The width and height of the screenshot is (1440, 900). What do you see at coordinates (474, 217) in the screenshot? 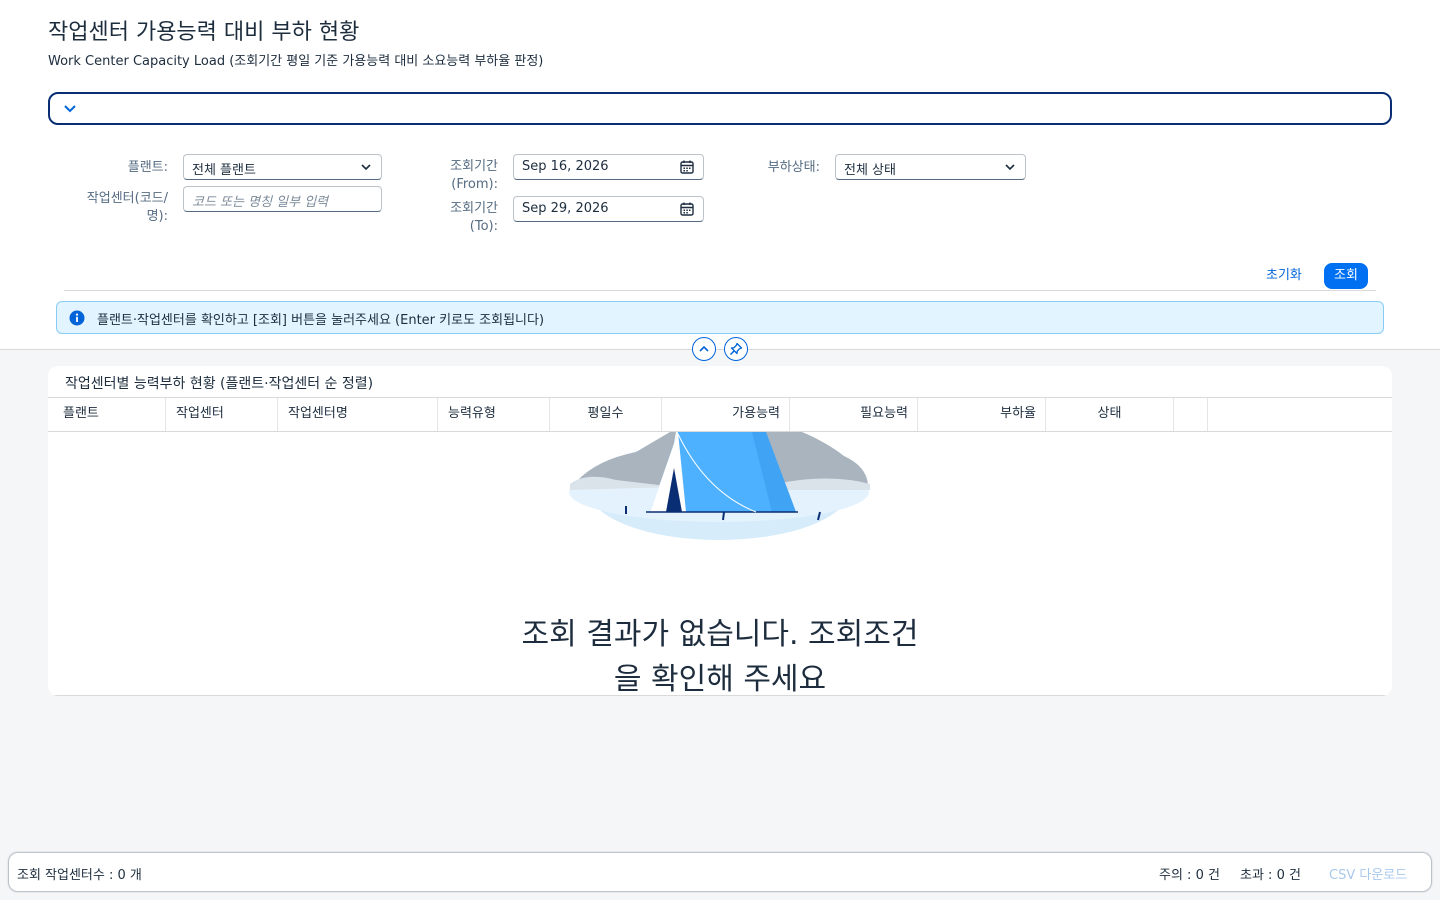
I see `period-to-label: 조회기간 (To):` at bounding box center [474, 217].